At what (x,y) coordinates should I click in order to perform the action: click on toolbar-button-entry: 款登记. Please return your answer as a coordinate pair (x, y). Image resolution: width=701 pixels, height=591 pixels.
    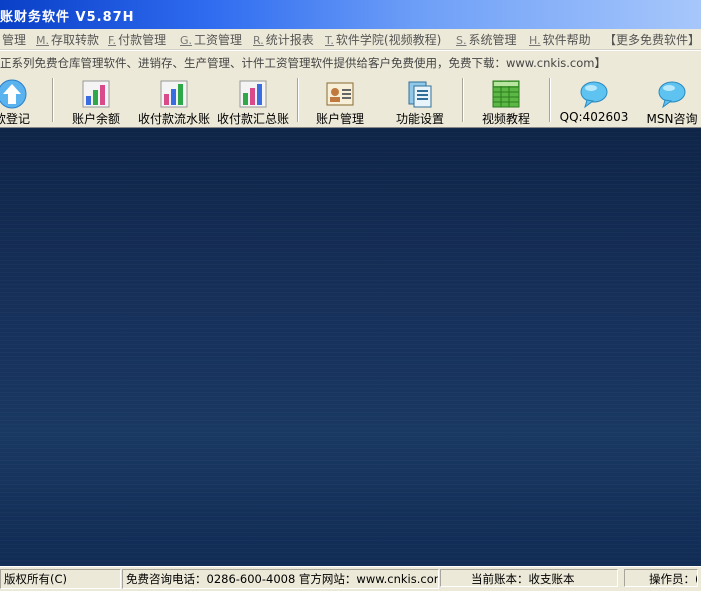
    Looking at the image, I should click on (21, 101).